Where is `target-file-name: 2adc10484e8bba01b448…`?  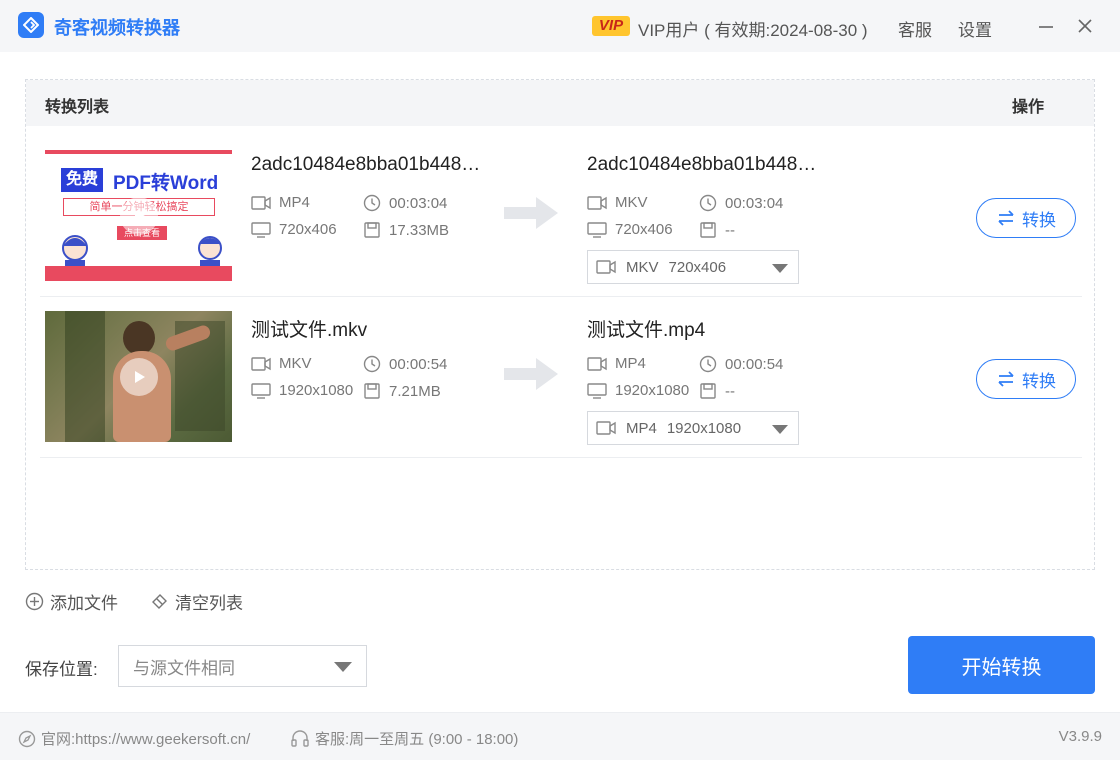
target-file-name: 2adc10484e8bba01b448… is located at coordinates (702, 164).